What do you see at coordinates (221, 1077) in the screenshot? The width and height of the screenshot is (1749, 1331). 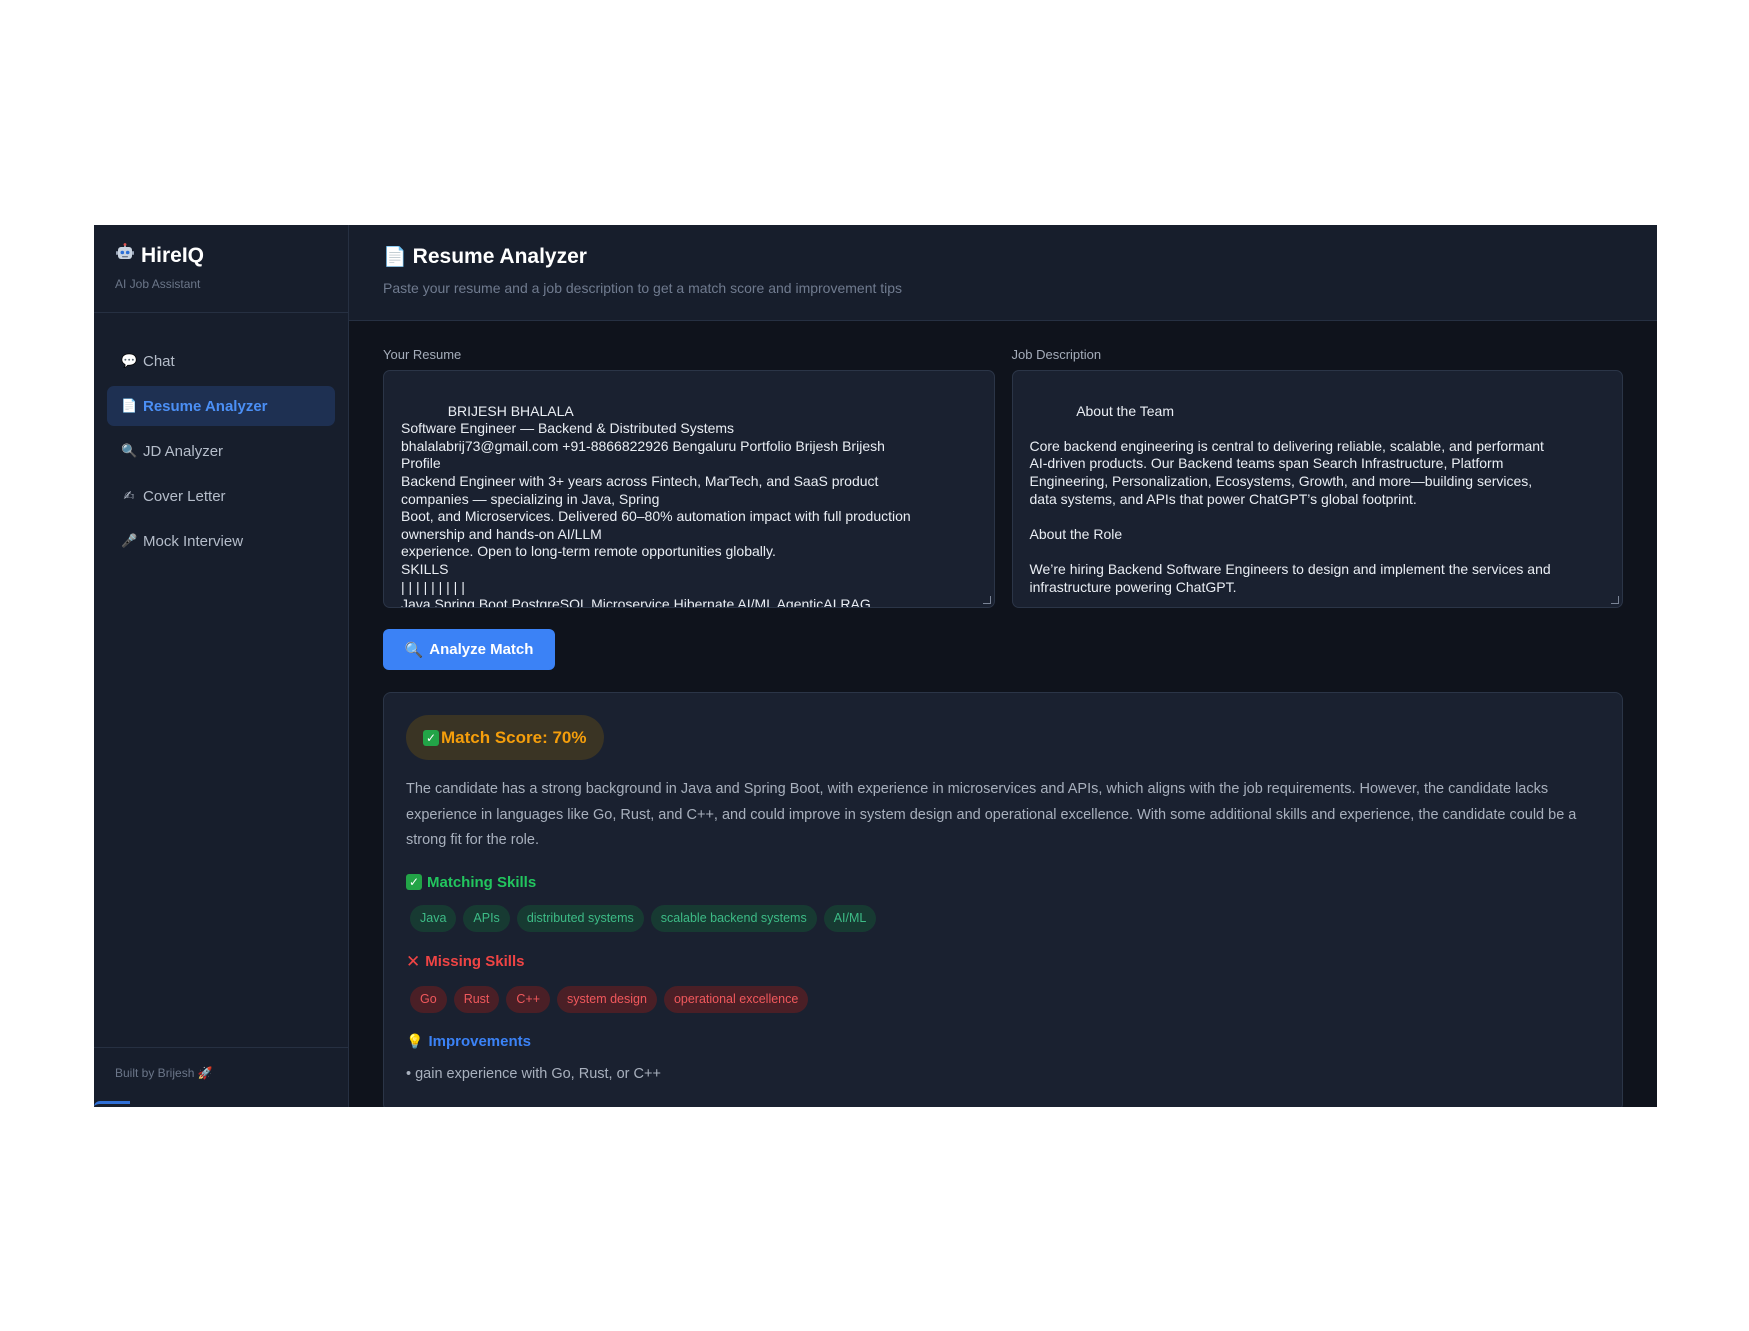 I see `sidebar-footer: Built by Brijesh 🚀` at bounding box center [221, 1077].